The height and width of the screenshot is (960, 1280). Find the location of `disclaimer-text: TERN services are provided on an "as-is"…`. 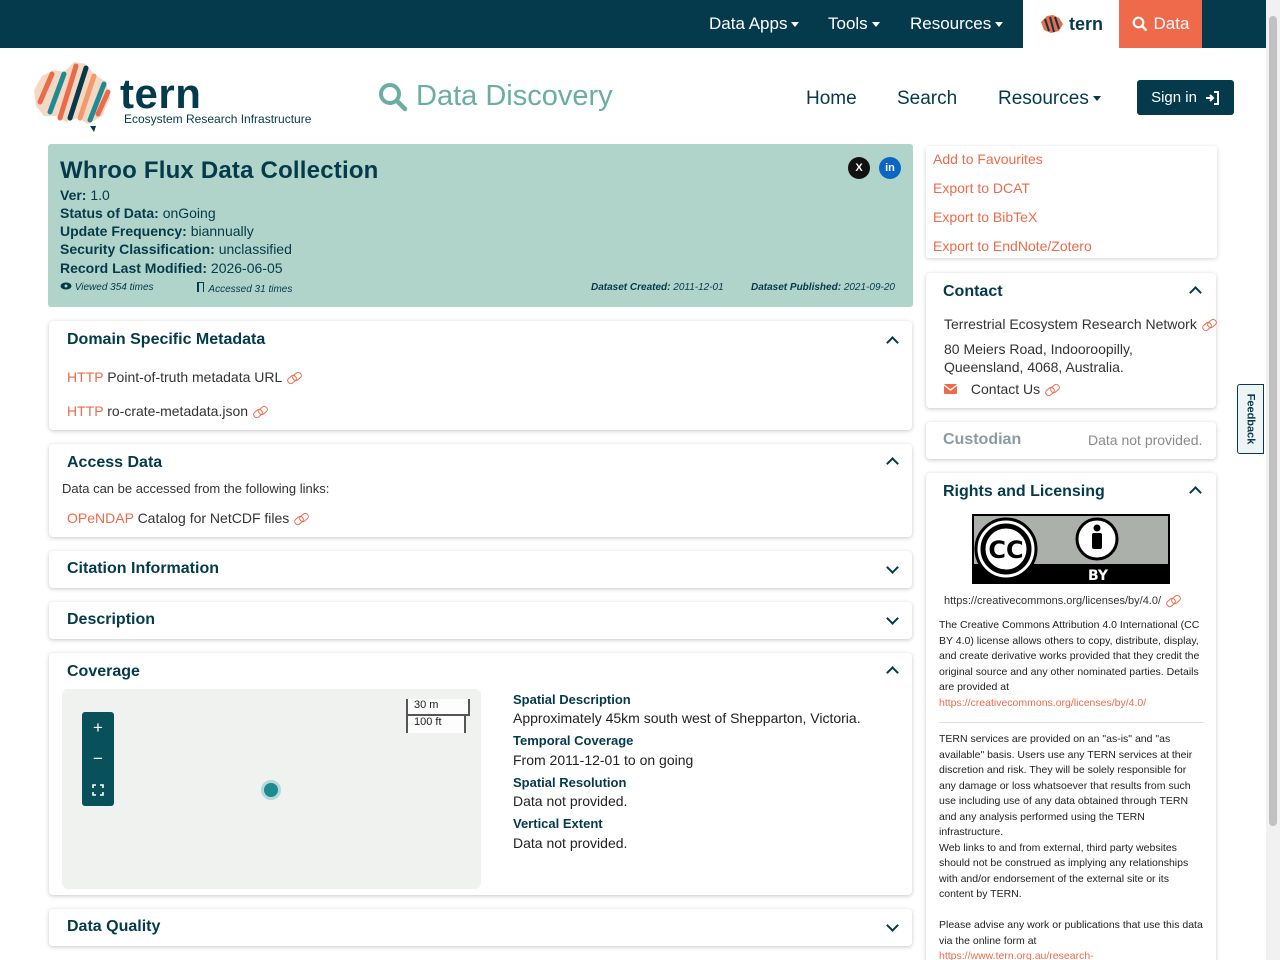

disclaimer-text: TERN services are provided on an "as-is"… is located at coordinates (1072, 846).